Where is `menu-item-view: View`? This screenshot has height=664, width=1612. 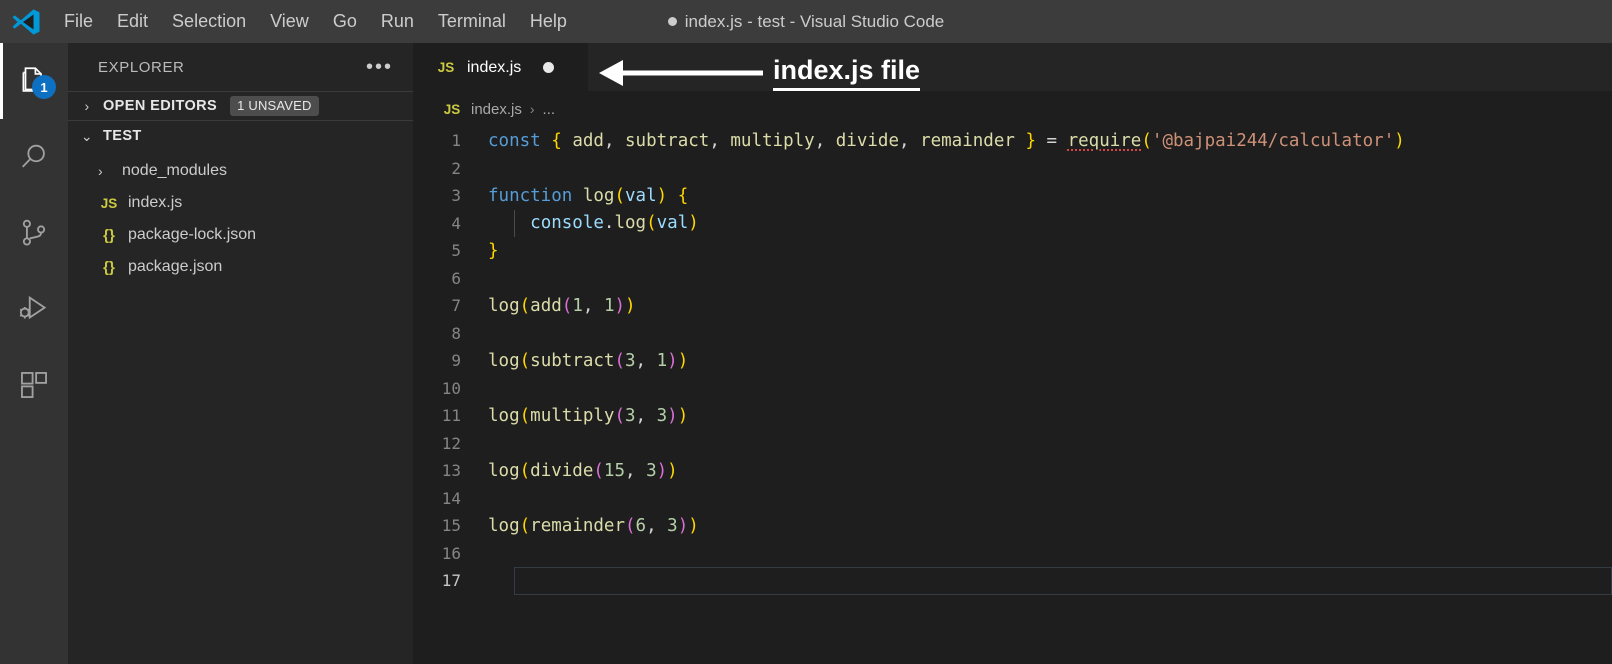 menu-item-view: View is located at coordinates (289, 21).